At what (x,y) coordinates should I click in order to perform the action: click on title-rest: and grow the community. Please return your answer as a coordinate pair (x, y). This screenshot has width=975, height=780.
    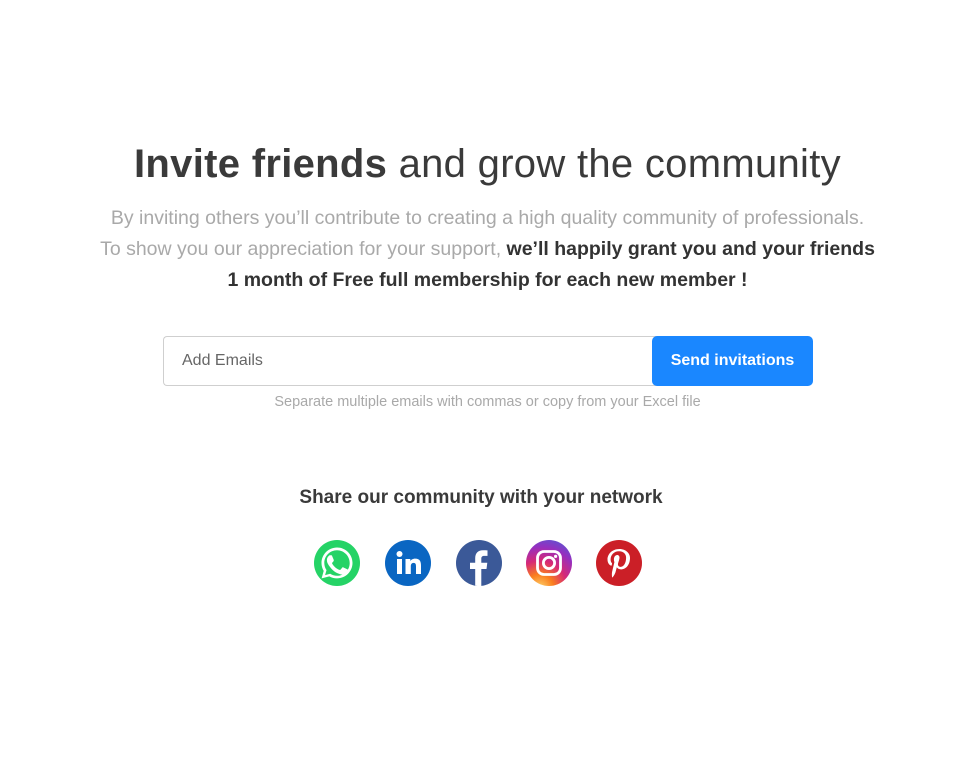
    Looking at the image, I should click on (619, 164).